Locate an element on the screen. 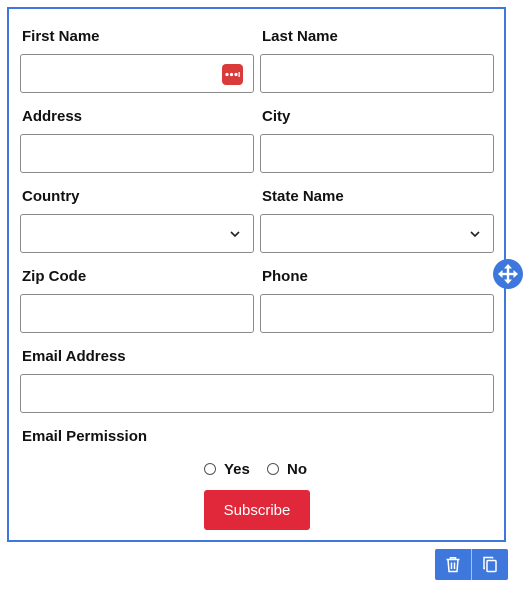  address-input is located at coordinates (137, 153).